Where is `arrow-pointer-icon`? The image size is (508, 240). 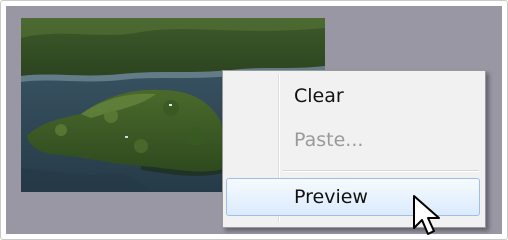 arrow-pointer-icon is located at coordinates (426, 215).